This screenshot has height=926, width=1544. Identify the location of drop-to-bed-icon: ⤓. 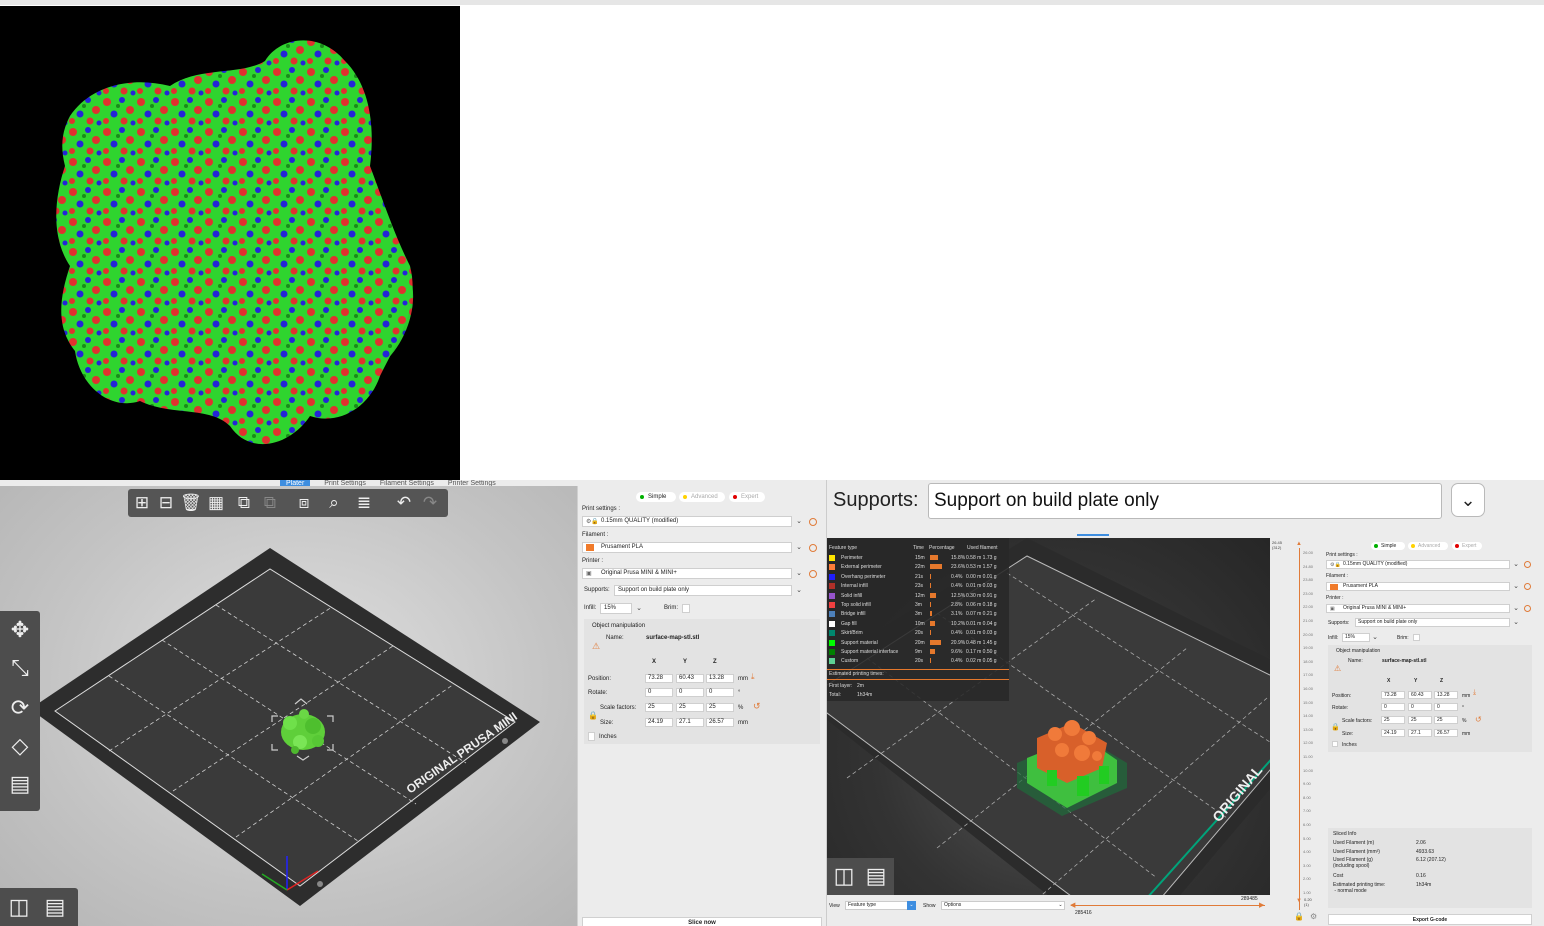
(753, 677).